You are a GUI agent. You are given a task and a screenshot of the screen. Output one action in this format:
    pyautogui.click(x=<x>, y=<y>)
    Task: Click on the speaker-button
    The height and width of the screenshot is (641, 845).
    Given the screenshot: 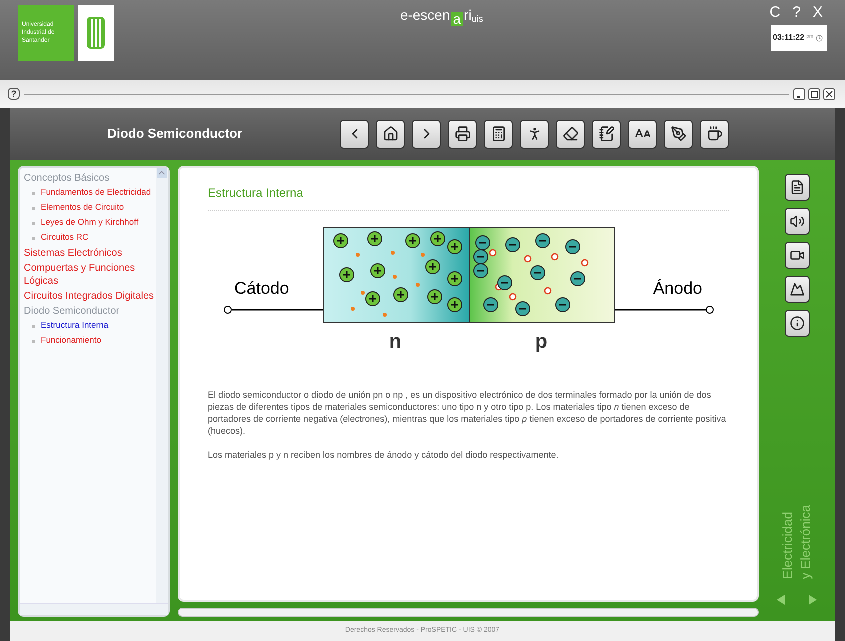 What is the action you would take?
    pyautogui.click(x=797, y=221)
    